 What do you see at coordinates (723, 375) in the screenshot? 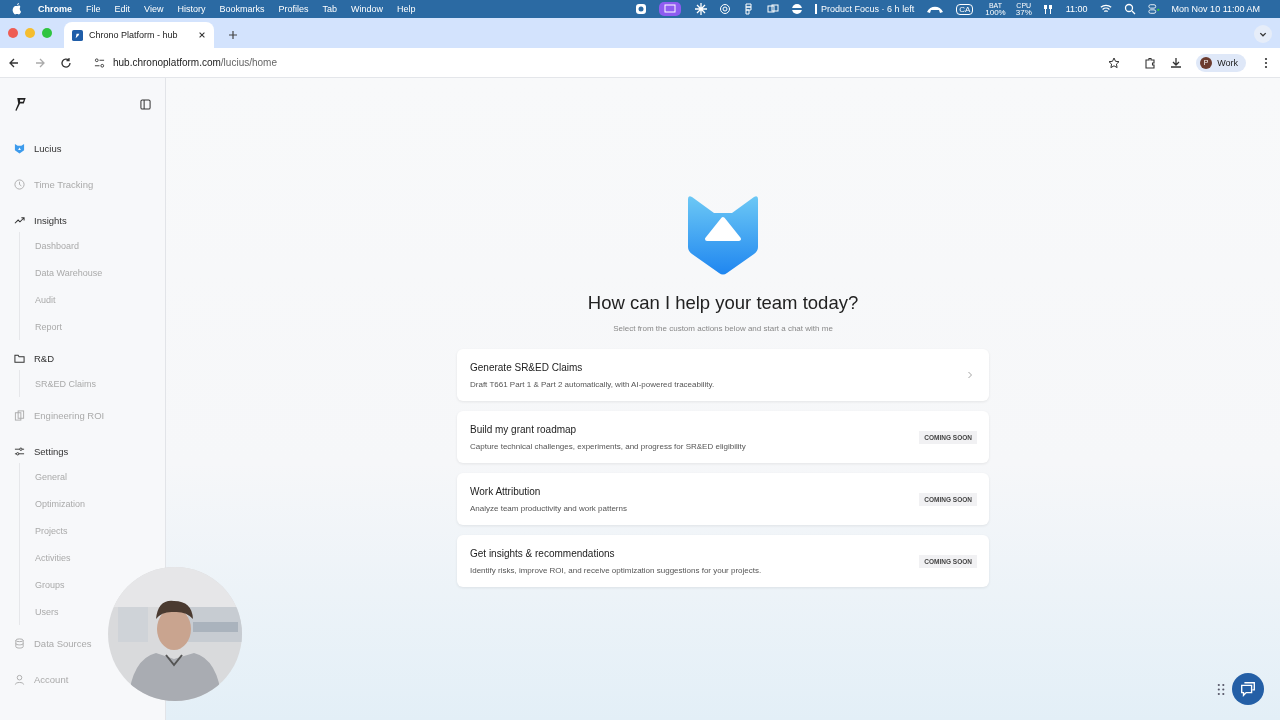
I see `action-card: Generate SR&ED Claims Draft T661 Part 1 & Part 2 automatically, with AI-powered traceability.` at bounding box center [723, 375].